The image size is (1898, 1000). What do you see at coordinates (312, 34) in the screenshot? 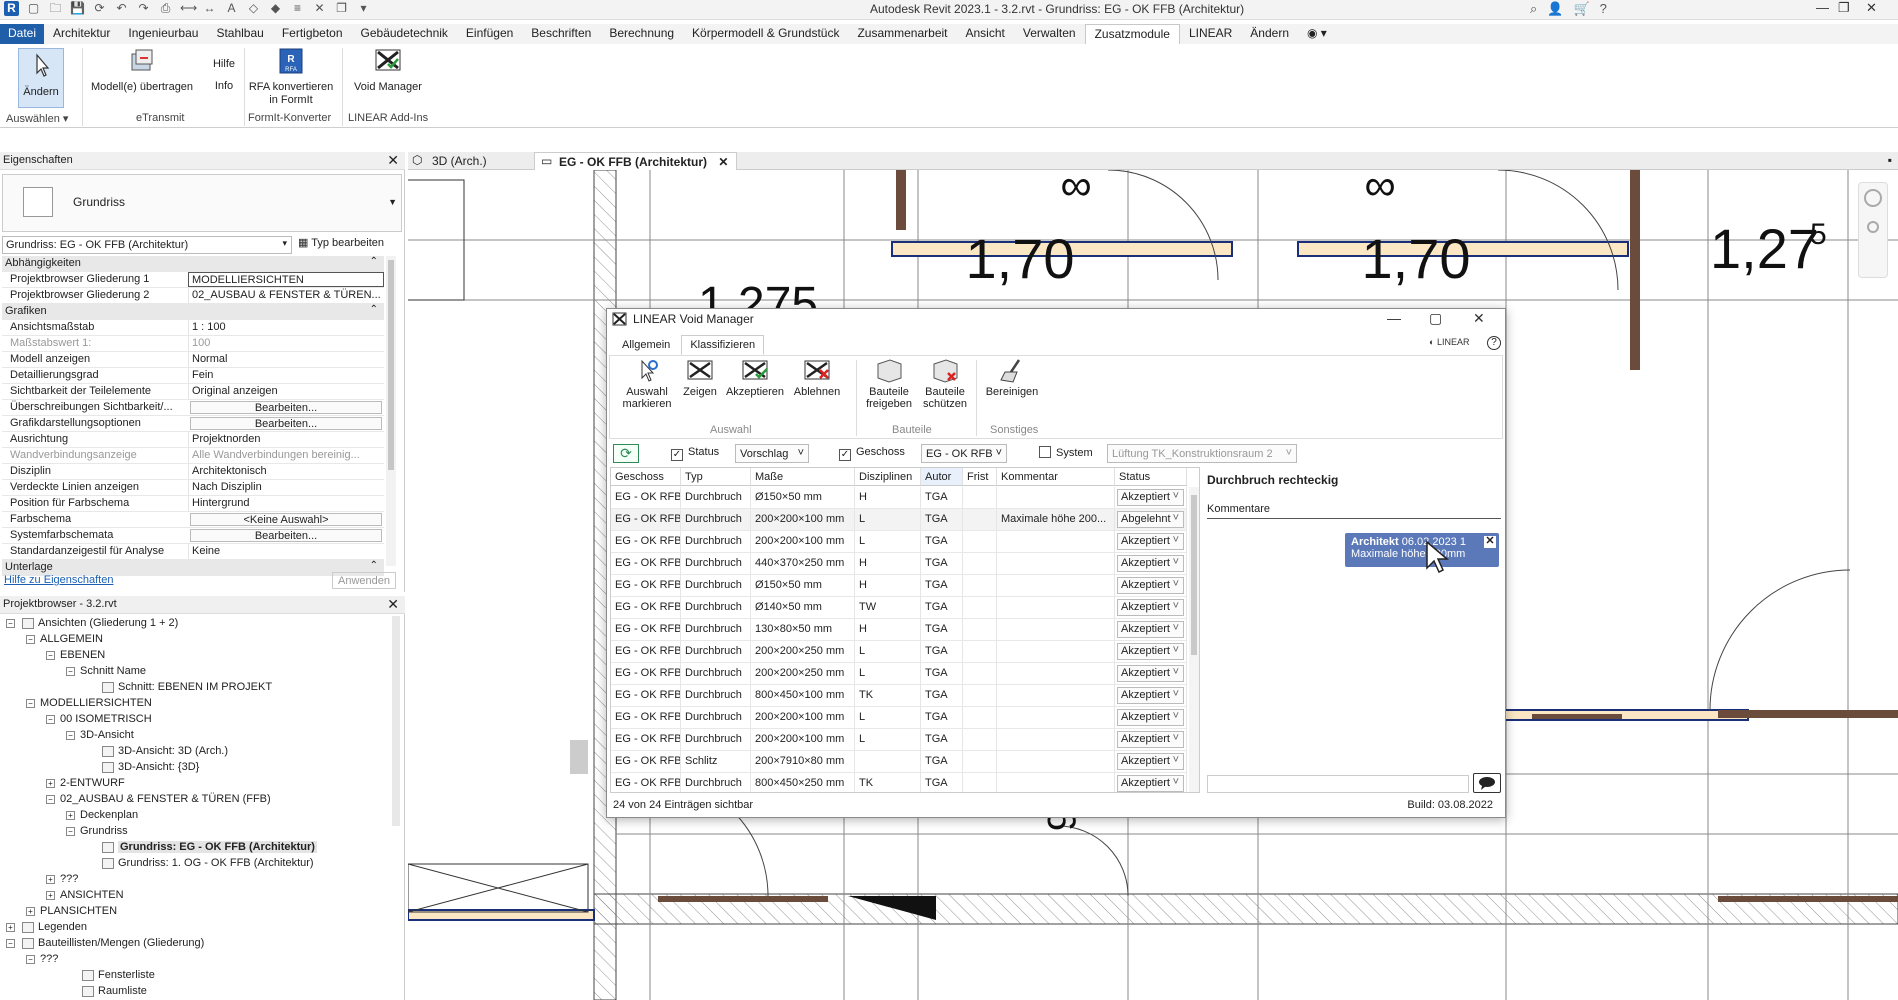
I see `tab-fertigbeton: Fertigbeton` at bounding box center [312, 34].